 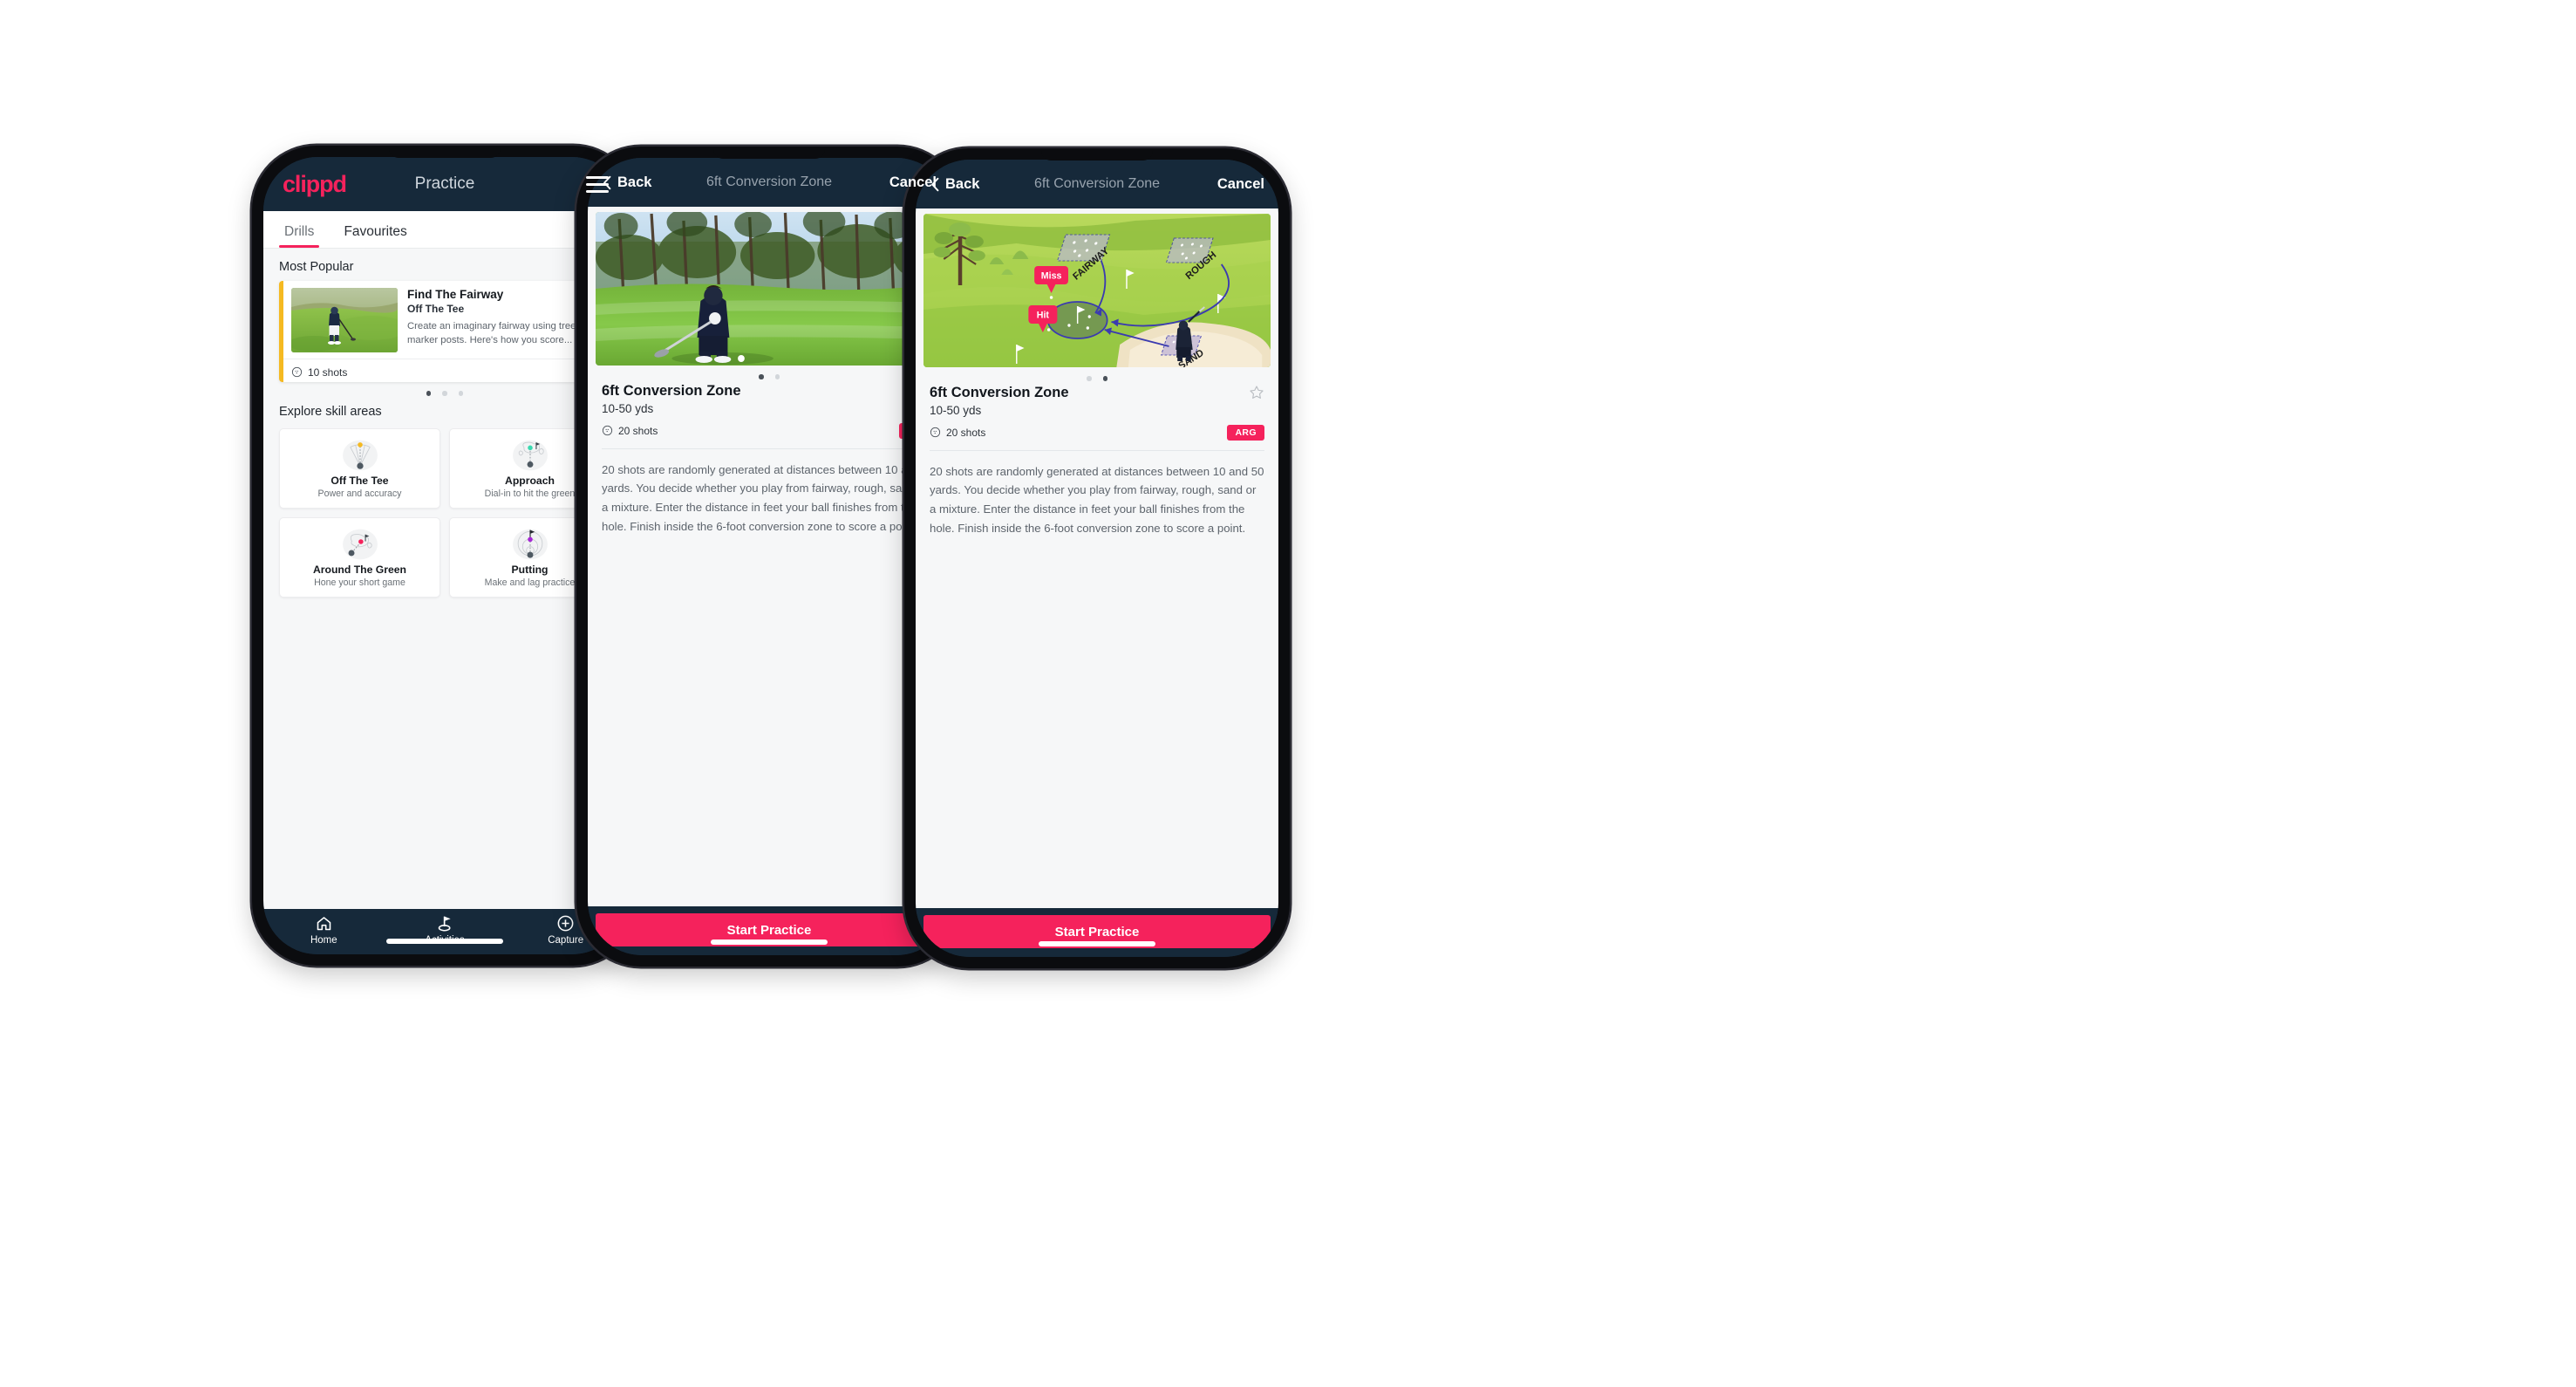 I want to click on skill-card-off-the-tee: Off The Tee Power and accuracy, so click(x=359, y=468).